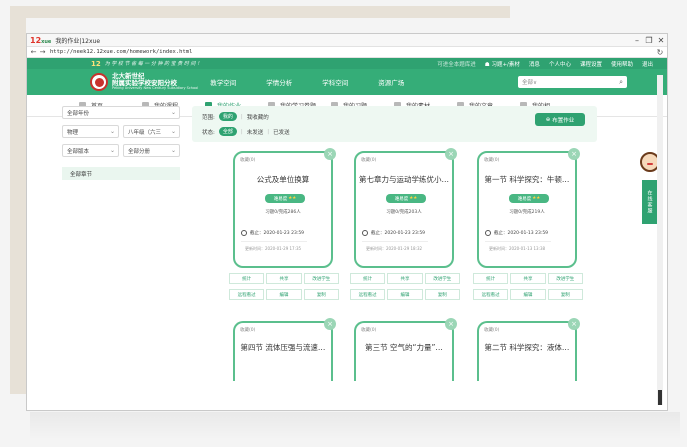 This screenshot has height=447, width=687. What do you see at coordinates (151, 131) in the screenshot?
I see `class-select: 八年级（六三 ⌄` at bounding box center [151, 131].